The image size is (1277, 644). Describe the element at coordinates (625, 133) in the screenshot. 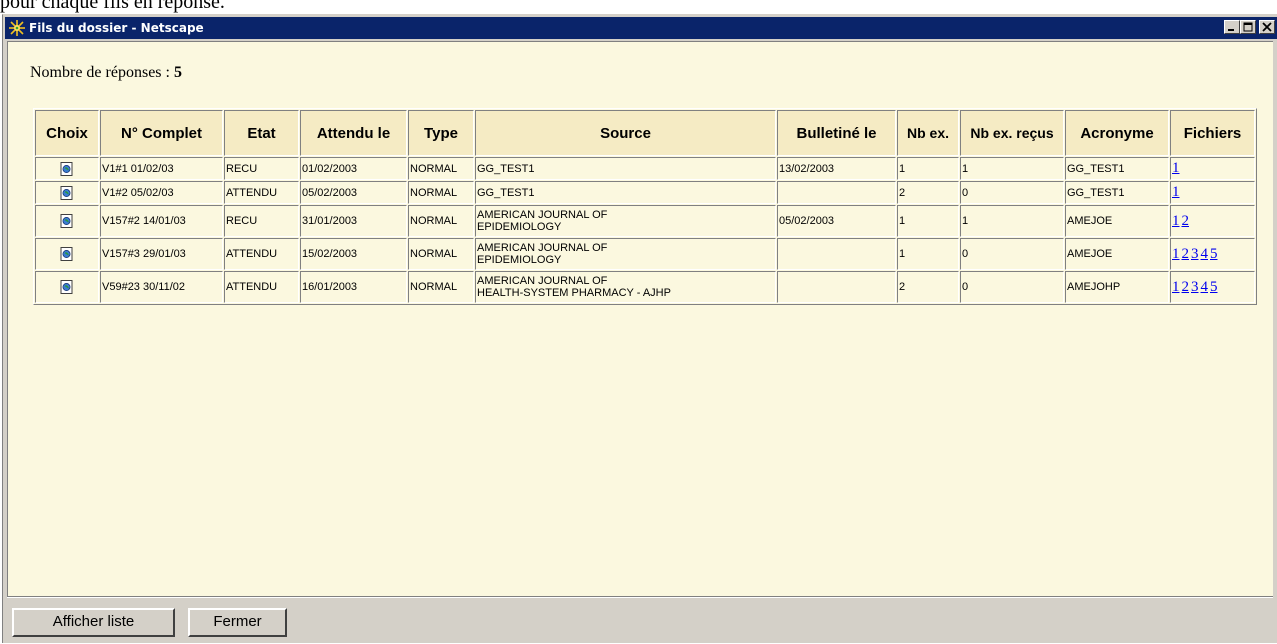

I see `column-header-source: Source` at that location.